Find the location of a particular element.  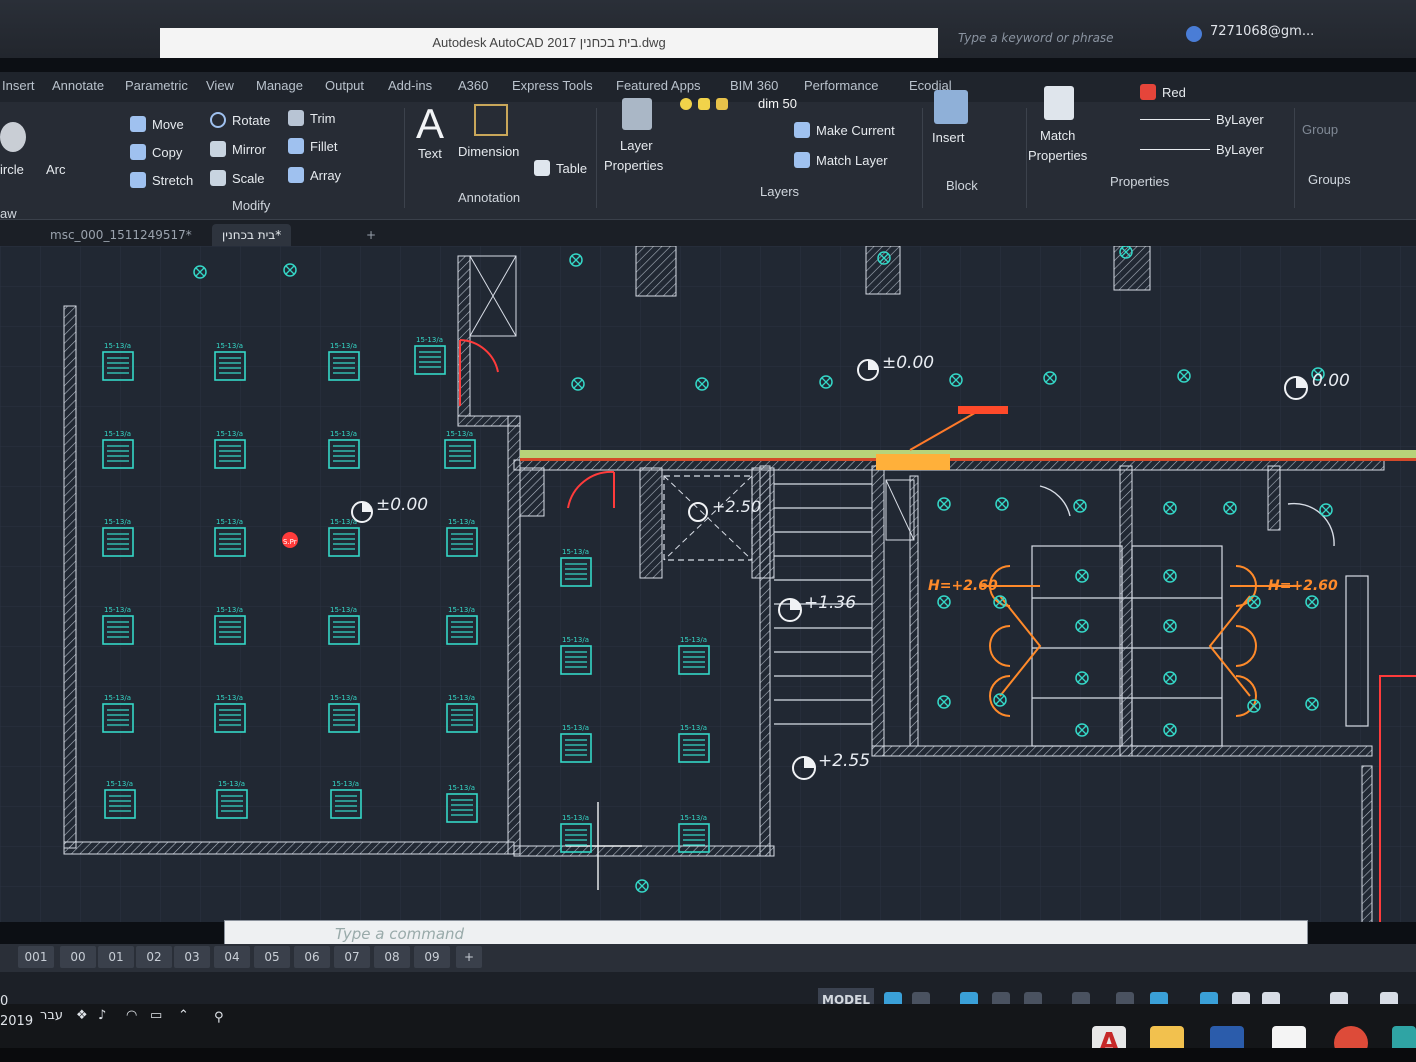

layout-tab: 00 is located at coordinates (78, 957).